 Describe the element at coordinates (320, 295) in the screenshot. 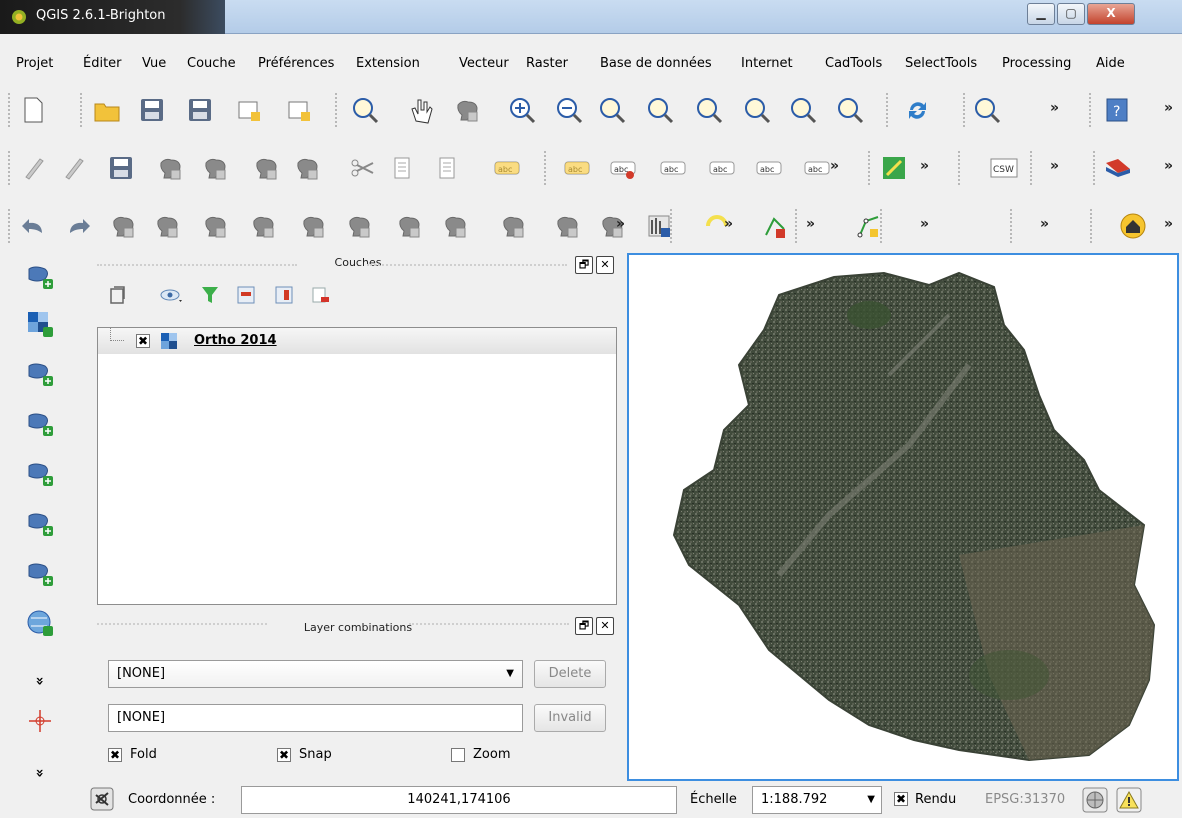

I see `remove-layer-icon` at that location.